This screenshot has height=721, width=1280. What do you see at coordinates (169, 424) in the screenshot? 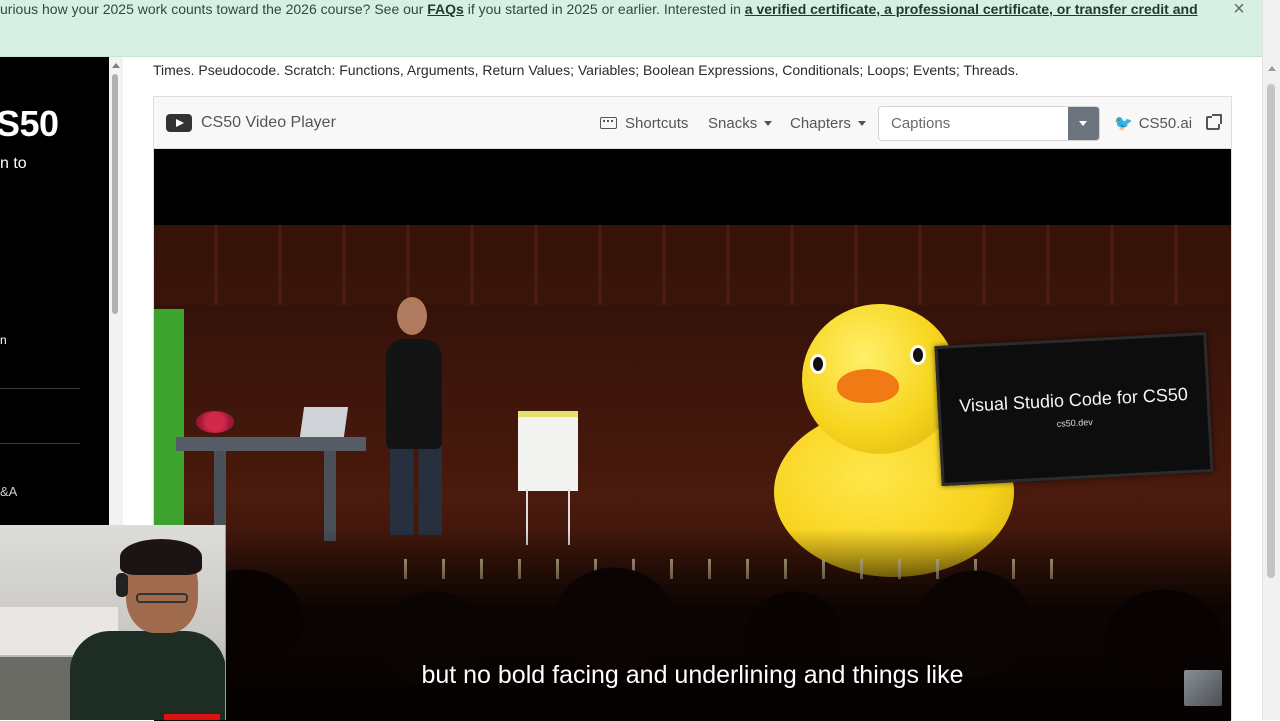
I see `green-screen` at bounding box center [169, 424].